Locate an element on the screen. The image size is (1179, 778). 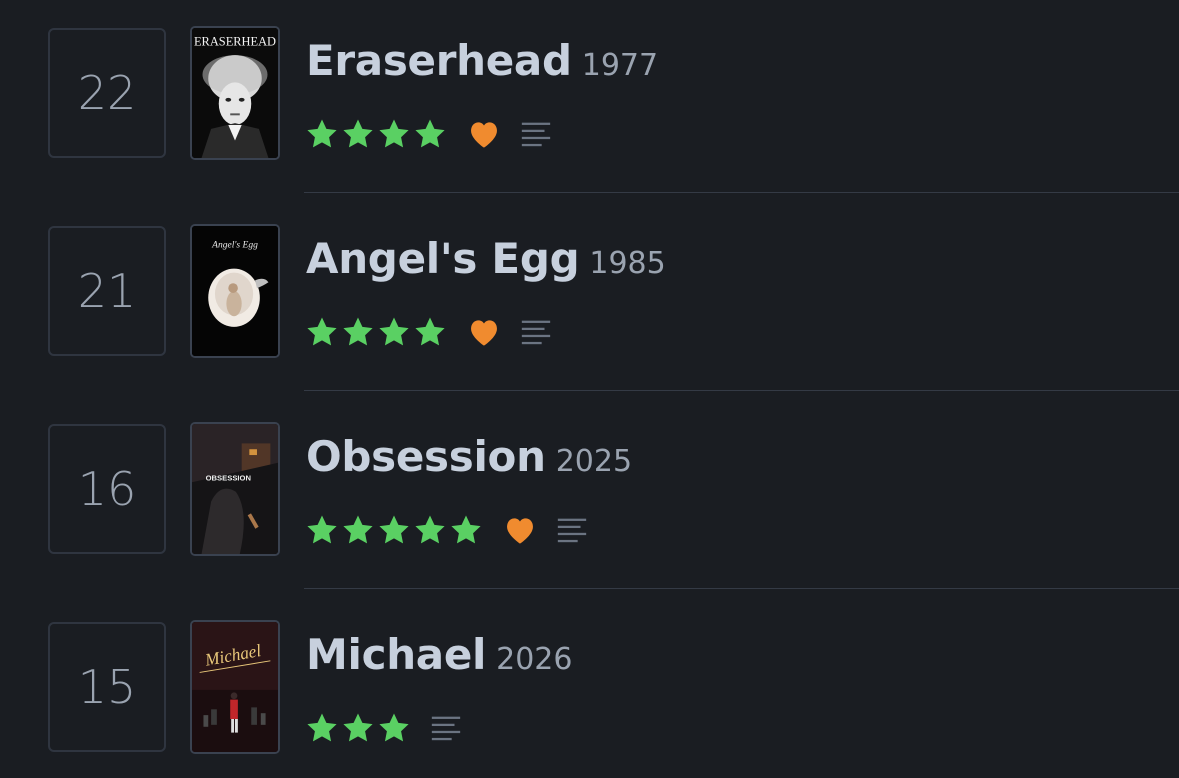
film-year: 1977 is located at coordinates (620, 65).